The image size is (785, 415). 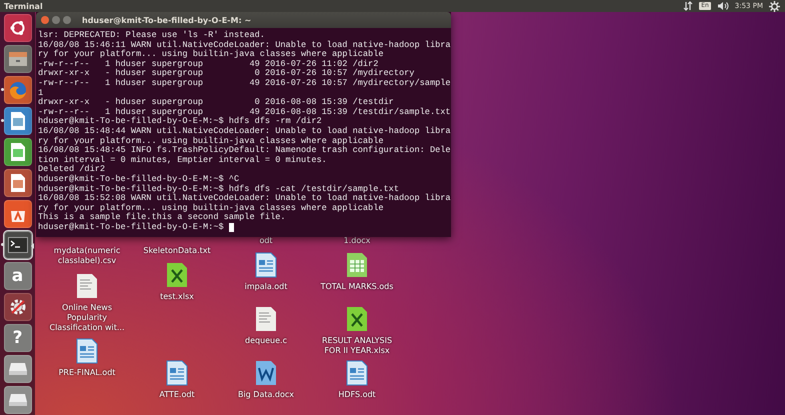 What do you see at coordinates (688, 6) in the screenshot?
I see `network-icon` at bounding box center [688, 6].